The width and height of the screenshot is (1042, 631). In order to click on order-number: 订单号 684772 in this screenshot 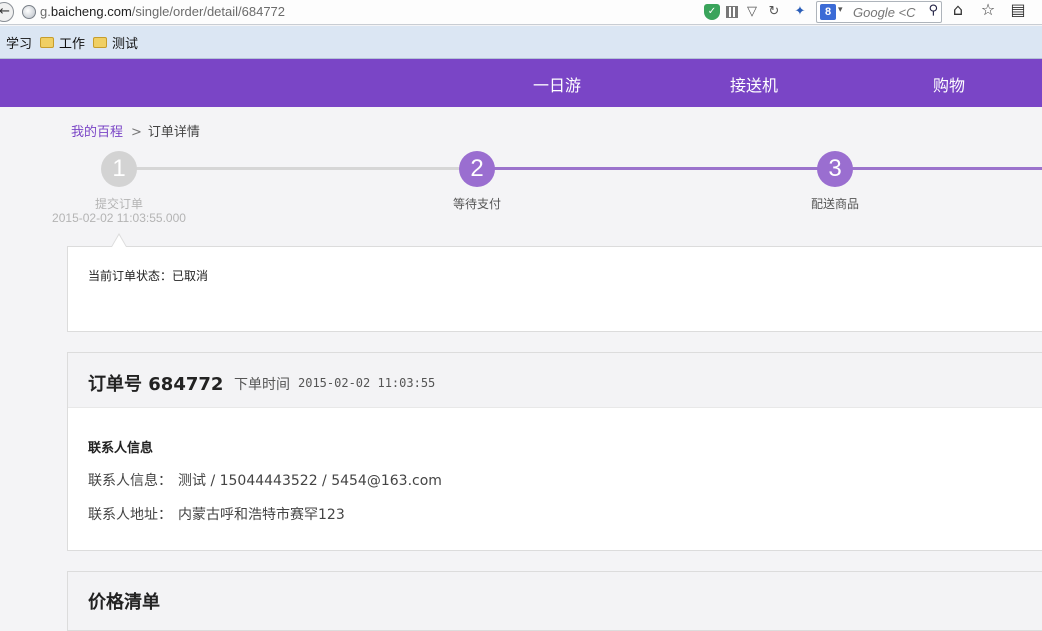, I will do `click(156, 384)`.